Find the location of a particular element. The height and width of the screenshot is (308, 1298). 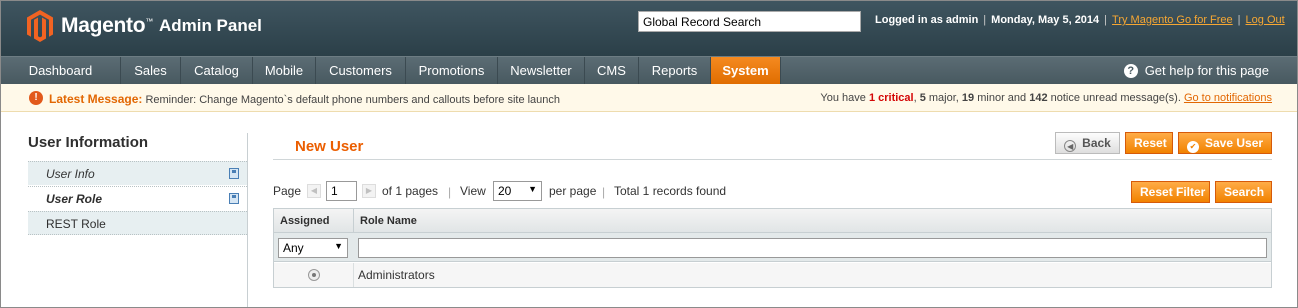

per-page-label: per page is located at coordinates (573, 191).